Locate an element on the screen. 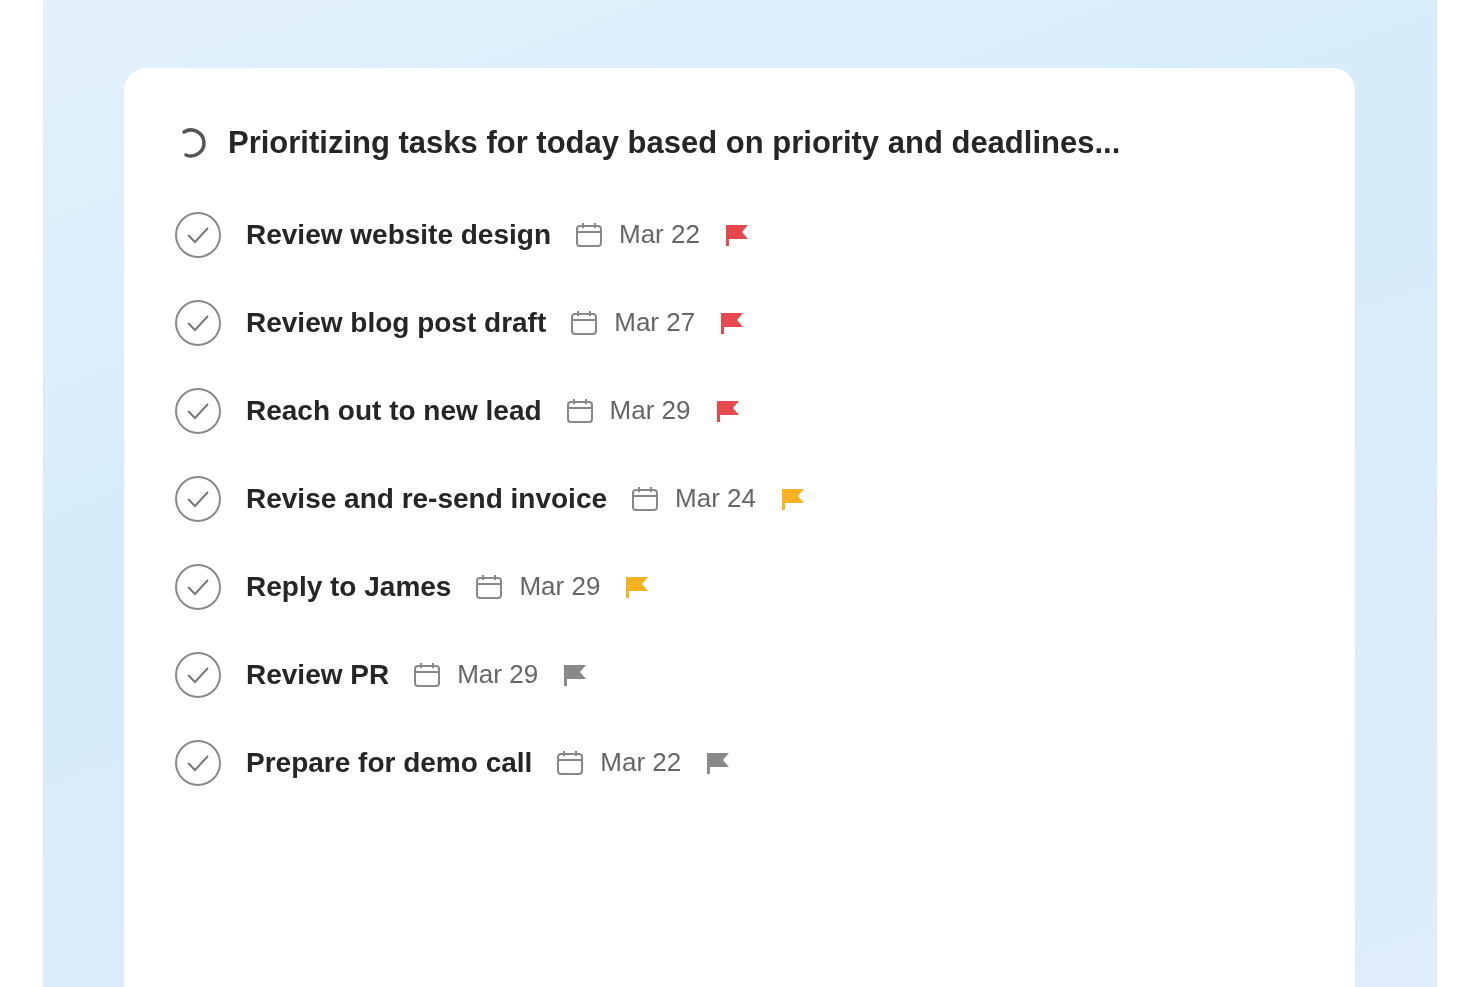 Image resolution: width=1480 pixels, height=987 pixels. task-title: Reply to James is located at coordinates (349, 586).